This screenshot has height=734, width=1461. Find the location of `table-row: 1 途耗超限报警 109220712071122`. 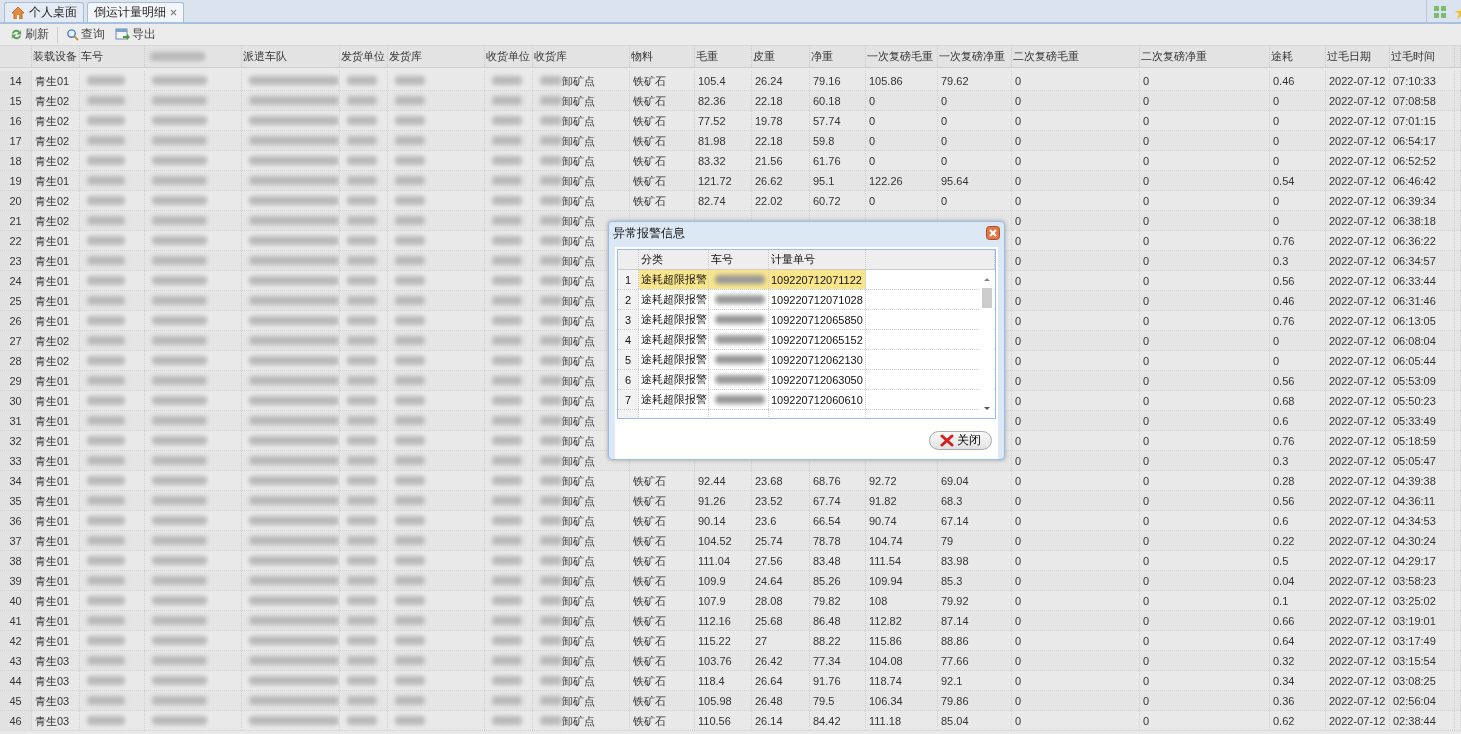

table-row: 1 途耗超限报警 109220712071122 is located at coordinates (806, 280).